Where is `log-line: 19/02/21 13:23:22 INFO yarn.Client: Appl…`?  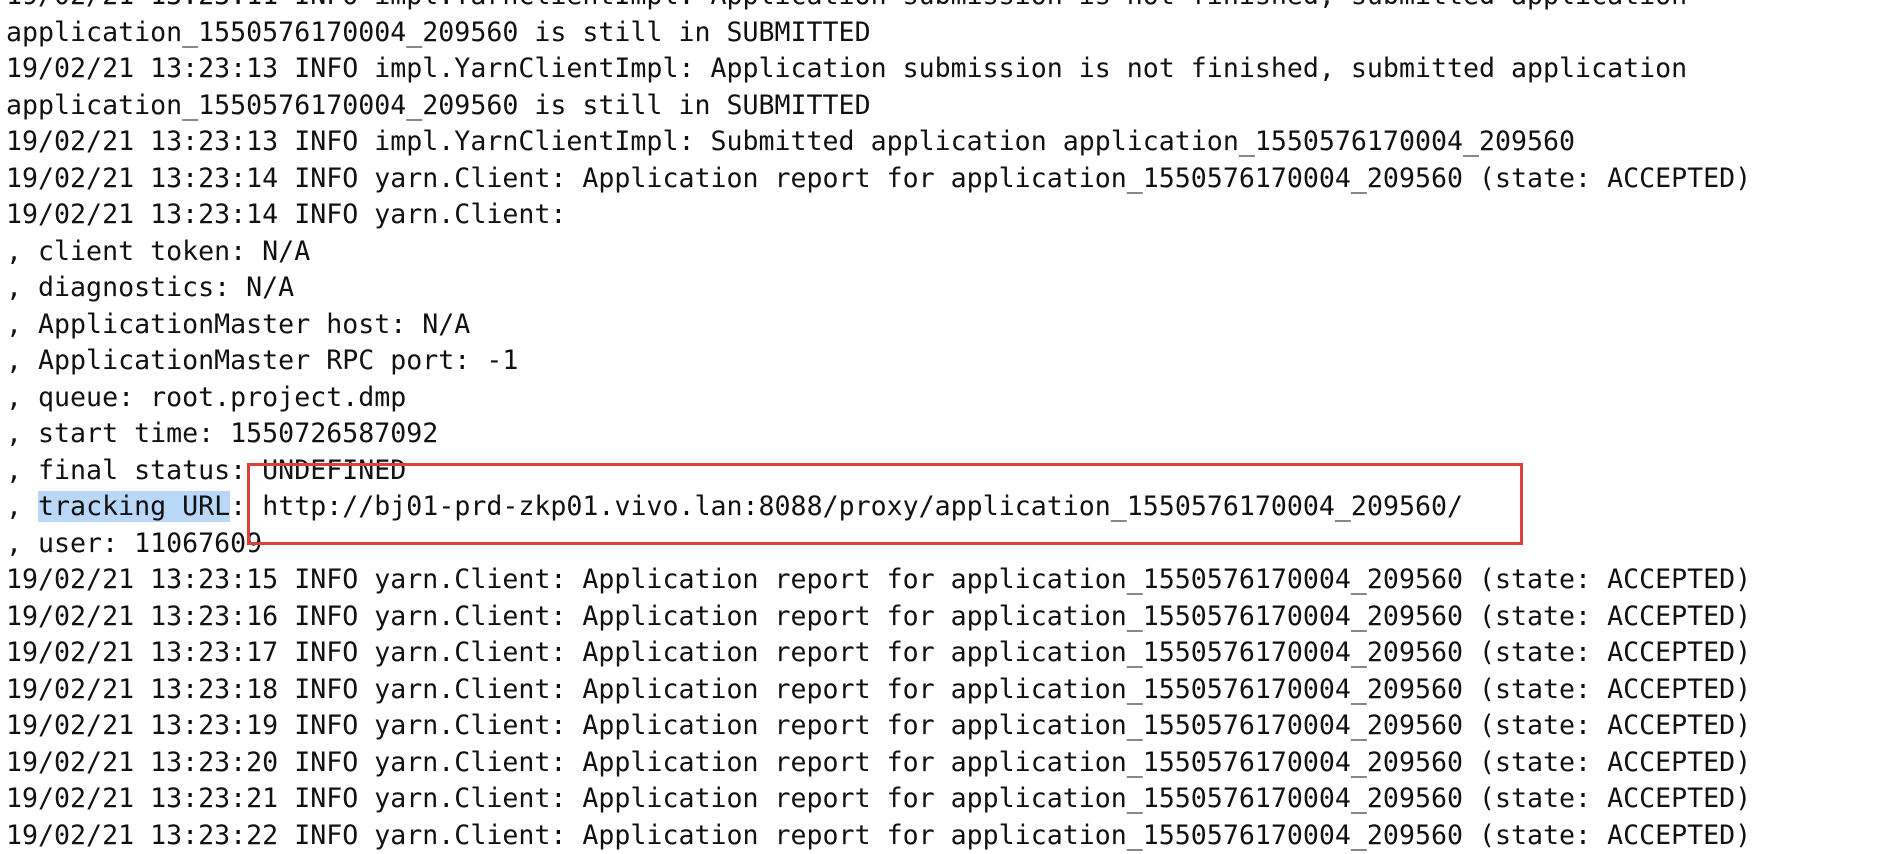 log-line: 19/02/21 13:23:22 INFO yarn.Client: Appl… is located at coordinates (943, 836).